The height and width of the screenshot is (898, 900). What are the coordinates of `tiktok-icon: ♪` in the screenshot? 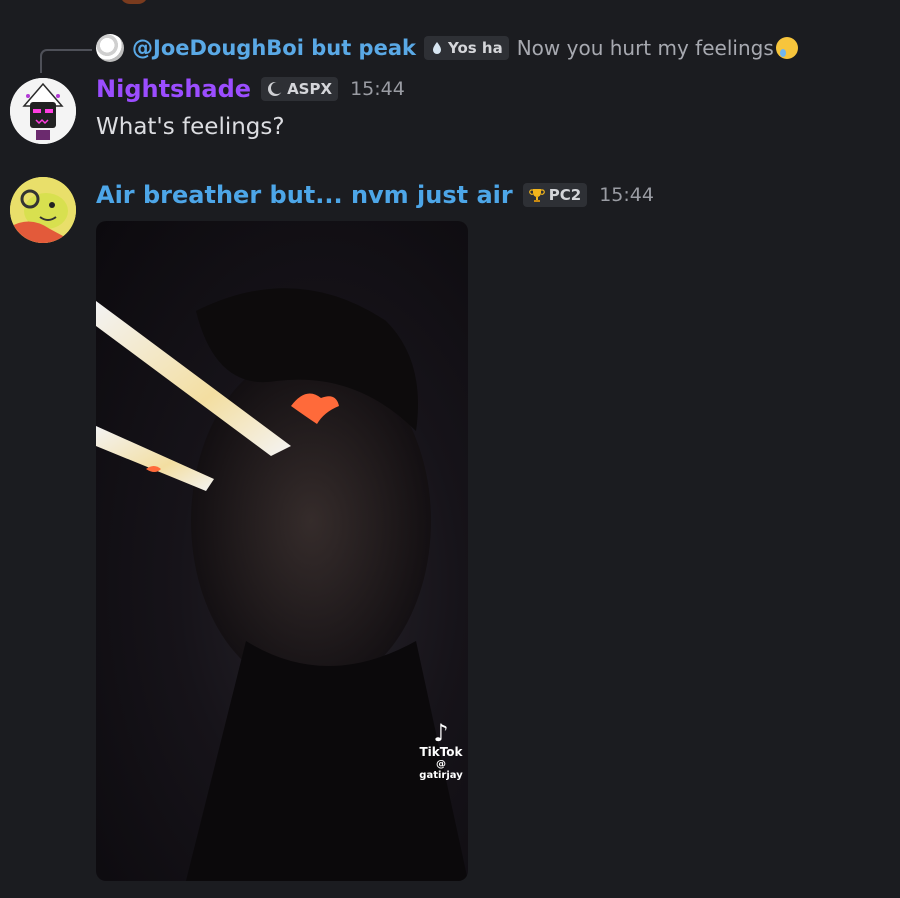 It's located at (441, 733).